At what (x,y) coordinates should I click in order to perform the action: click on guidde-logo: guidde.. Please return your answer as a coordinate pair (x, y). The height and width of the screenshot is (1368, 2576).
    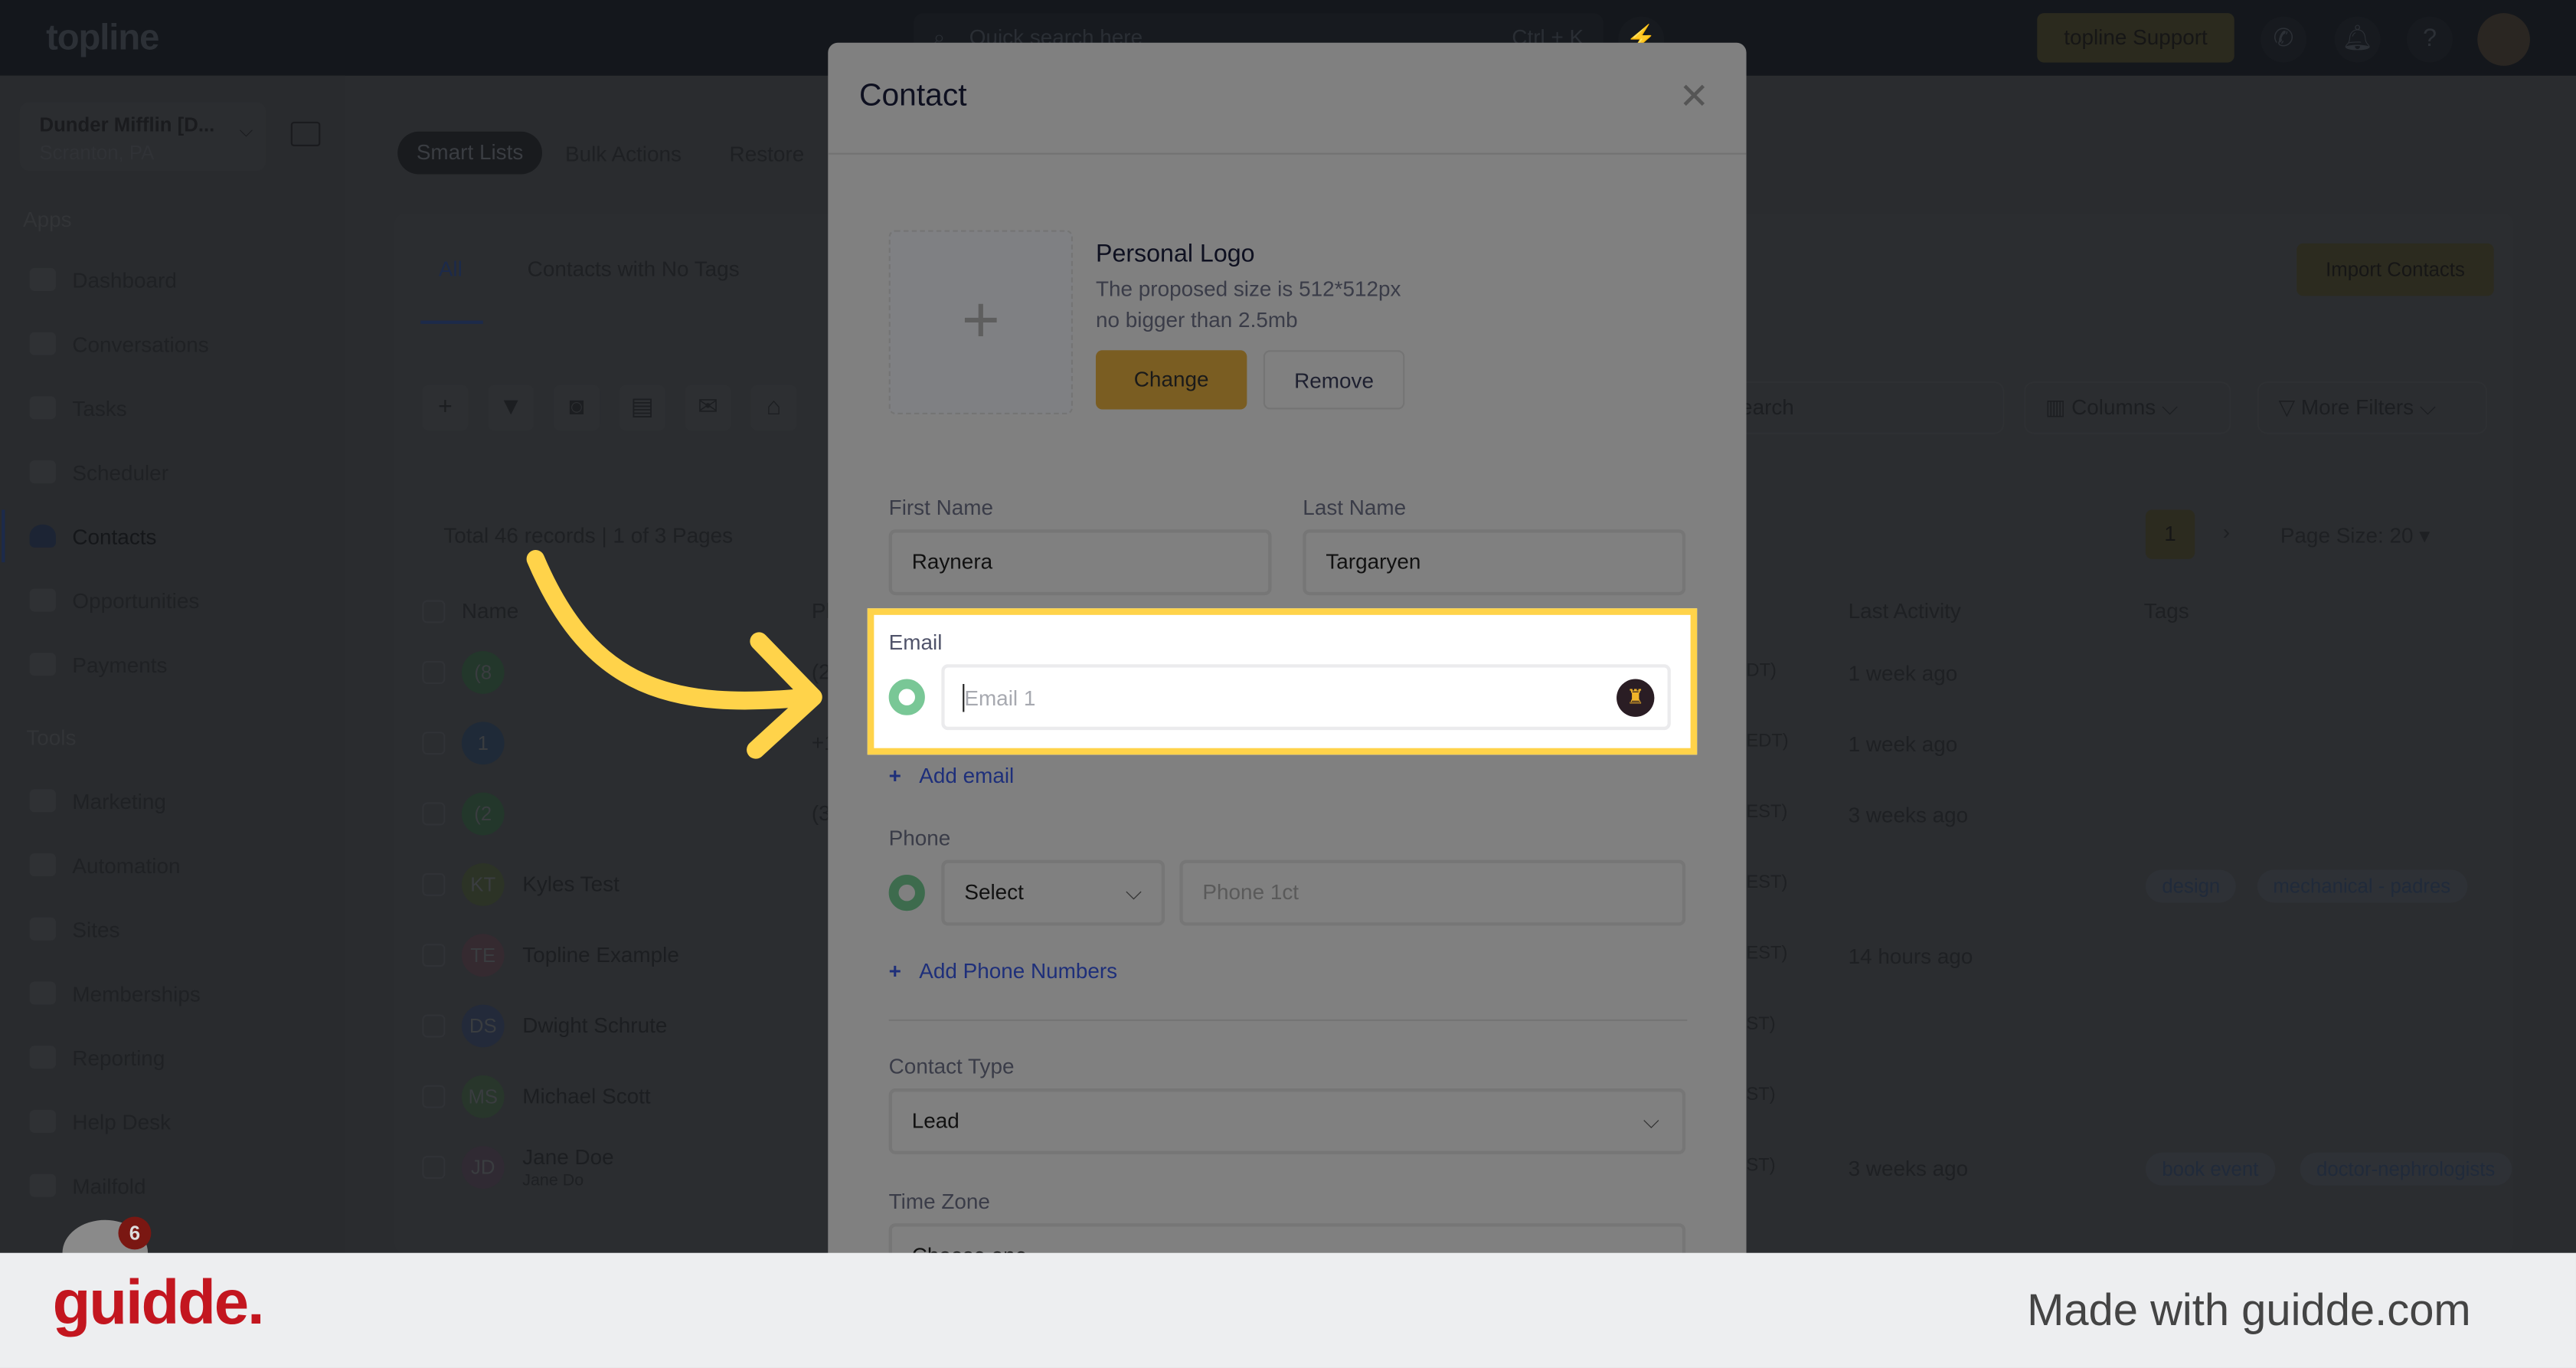
    Looking at the image, I should click on (158, 1304).